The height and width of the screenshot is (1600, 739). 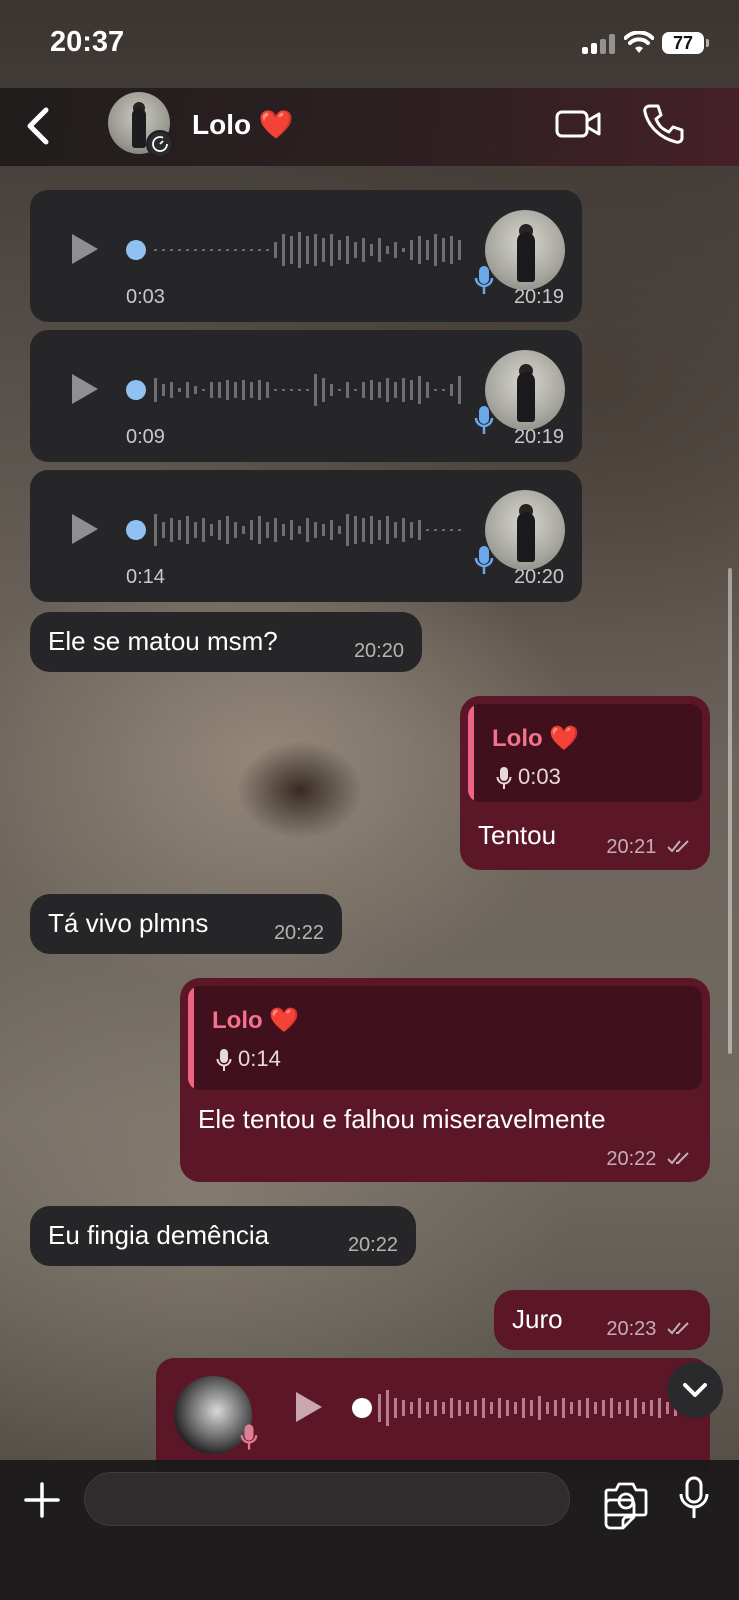 I want to click on timer-icon, so click(x=160, y=144).